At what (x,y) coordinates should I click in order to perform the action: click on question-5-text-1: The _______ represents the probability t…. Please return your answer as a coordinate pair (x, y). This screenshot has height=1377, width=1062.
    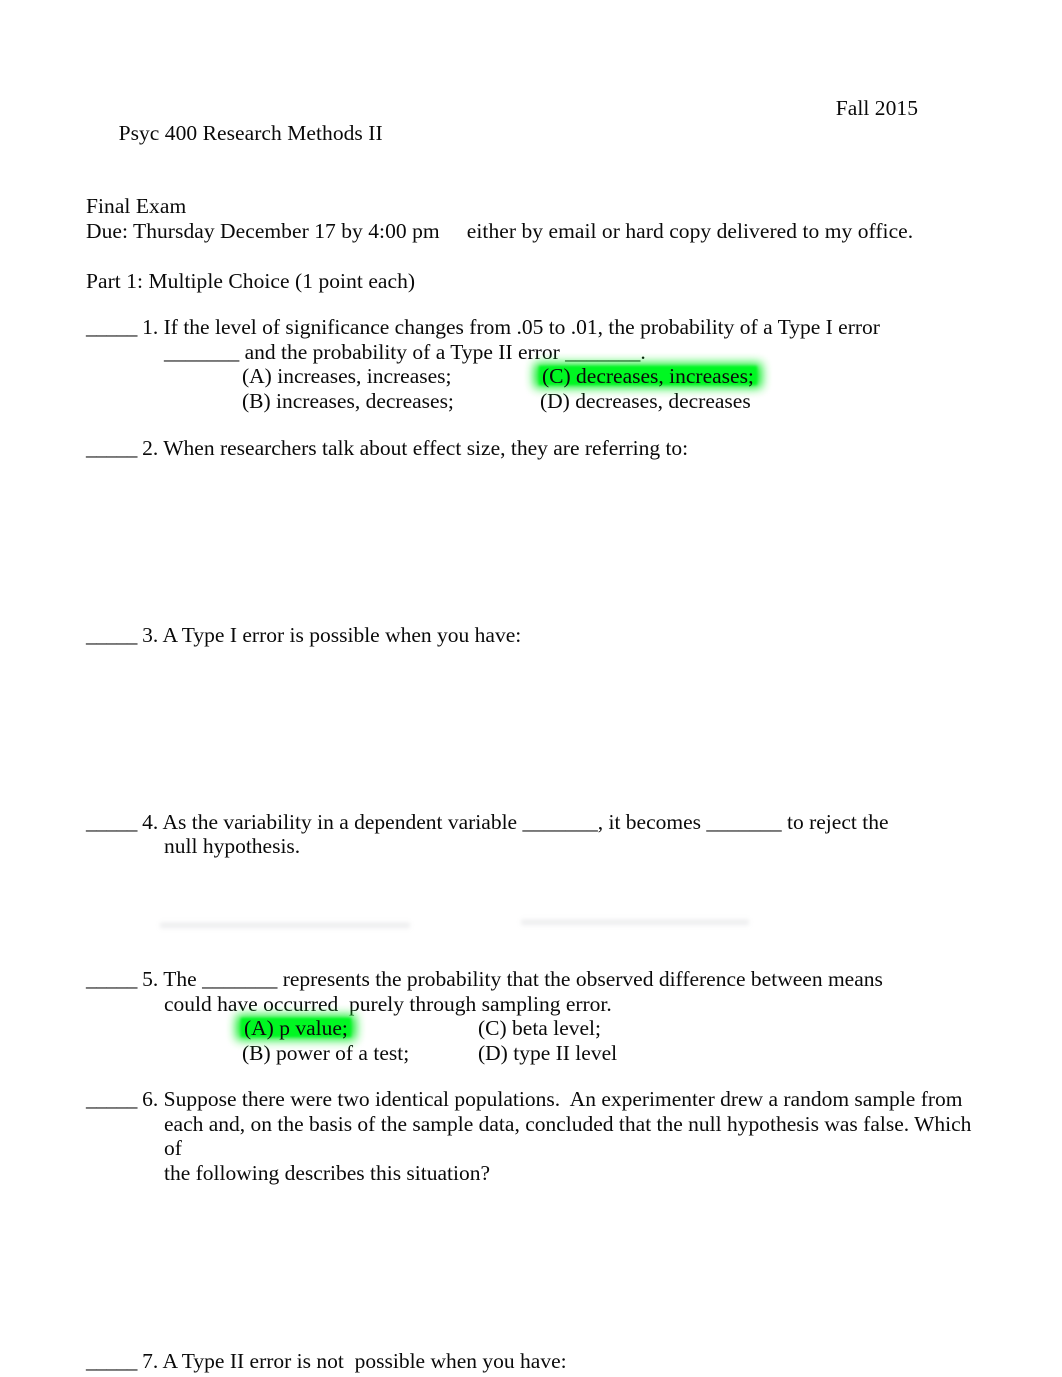
    Looking at the image, I should click on (523, 978).